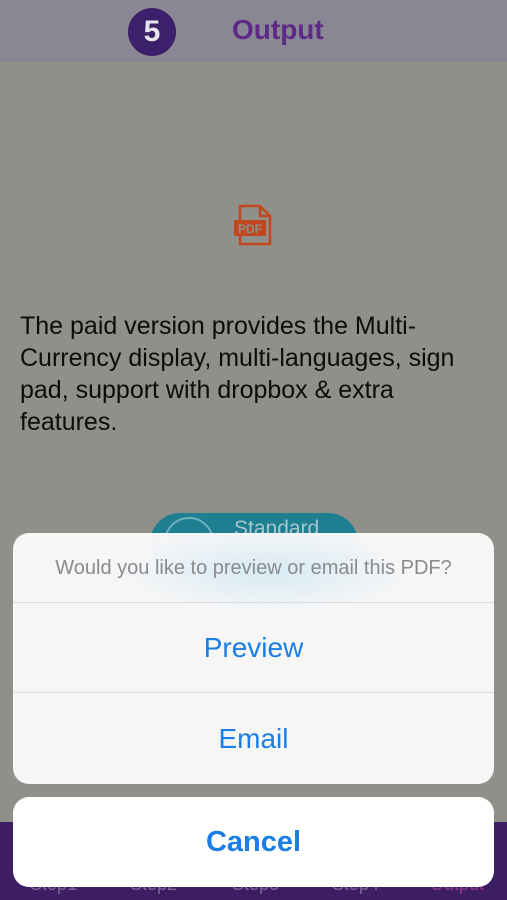 The height and width of the screenshot is (900, 507). I want to click on pdf-file-icon: PDF, so click(253, 225).